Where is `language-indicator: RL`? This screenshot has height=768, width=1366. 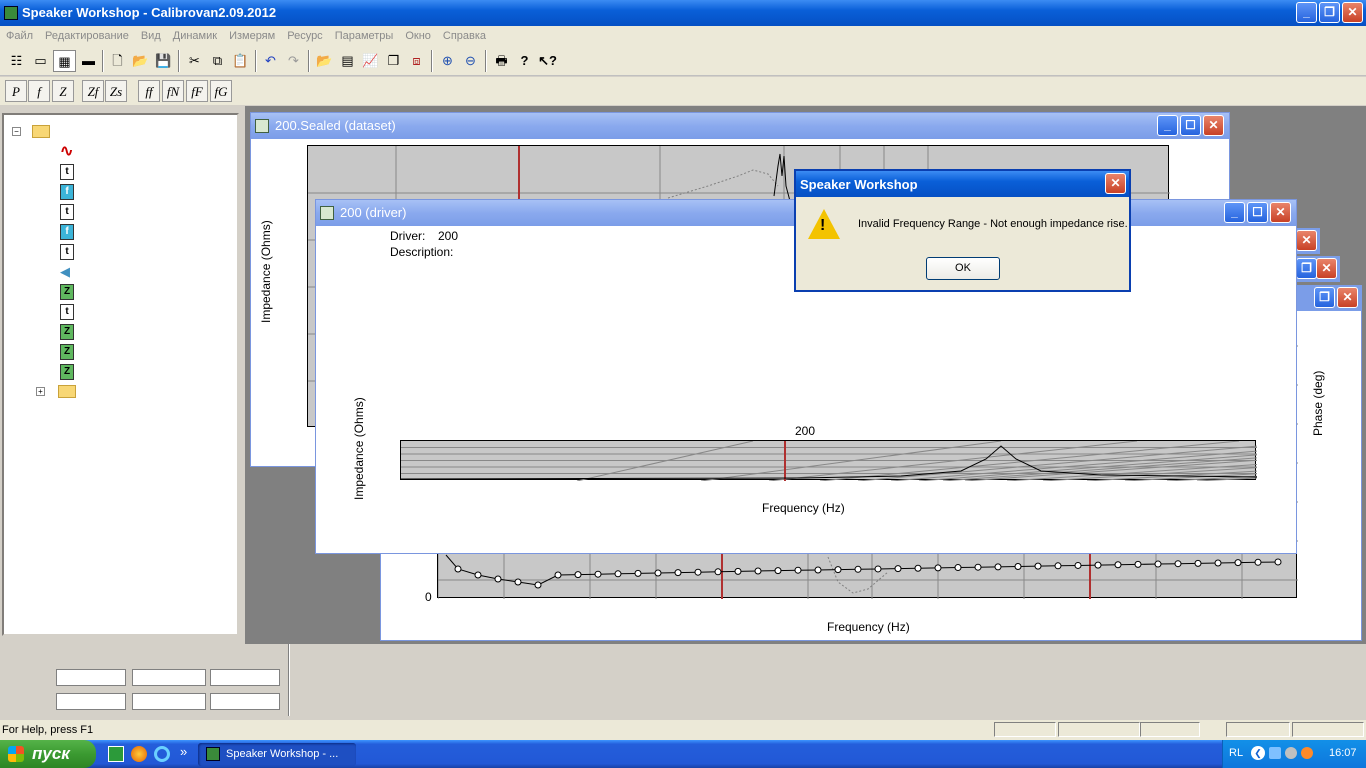
language-indicator: RL is located at coordinates (1236, 753).